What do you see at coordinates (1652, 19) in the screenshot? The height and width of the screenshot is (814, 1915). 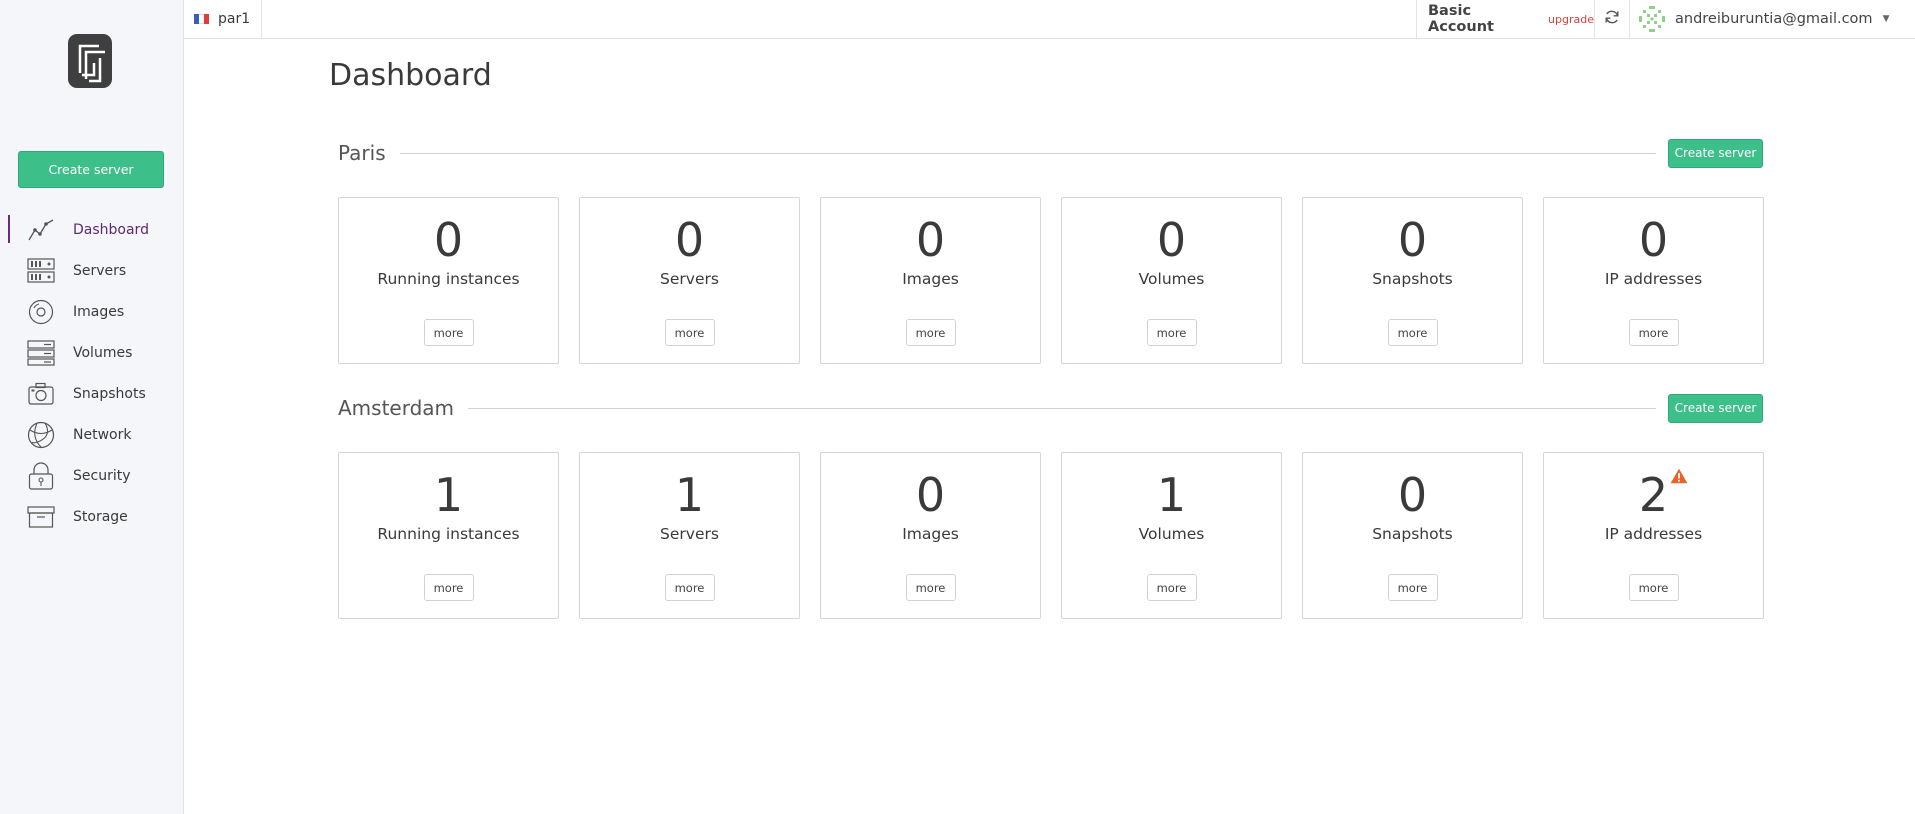 I see `avatar` at bounding box center [1652, 19].